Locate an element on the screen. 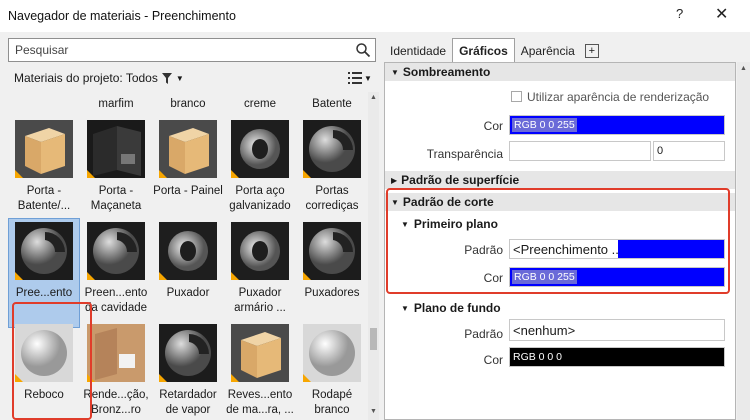 The image size is (750, 420). section-padrao-superficie: ▶ Padrão de superfície is located at coordinates (560, 180).